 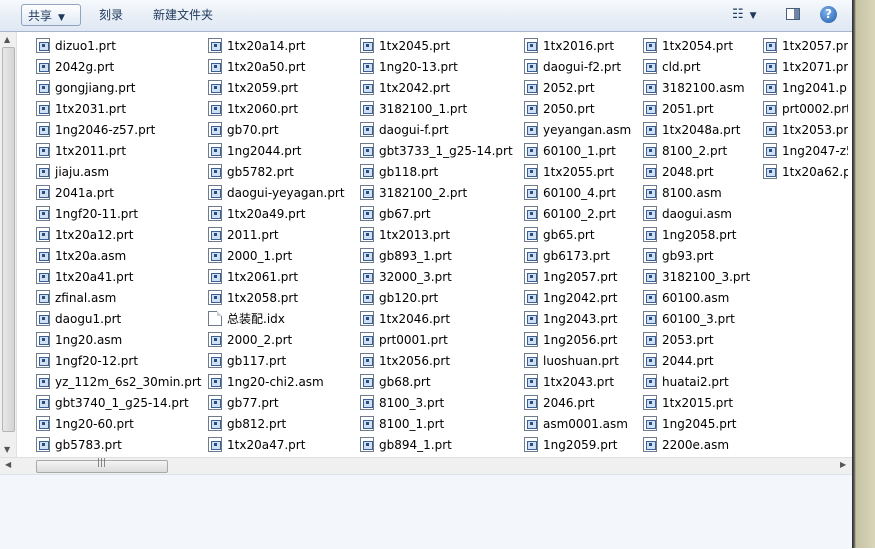 What do you see at coordinates (701, 276) in the screenshot?
I see `file-item: 3182100_3.prt` at bounding box center [701, 276].